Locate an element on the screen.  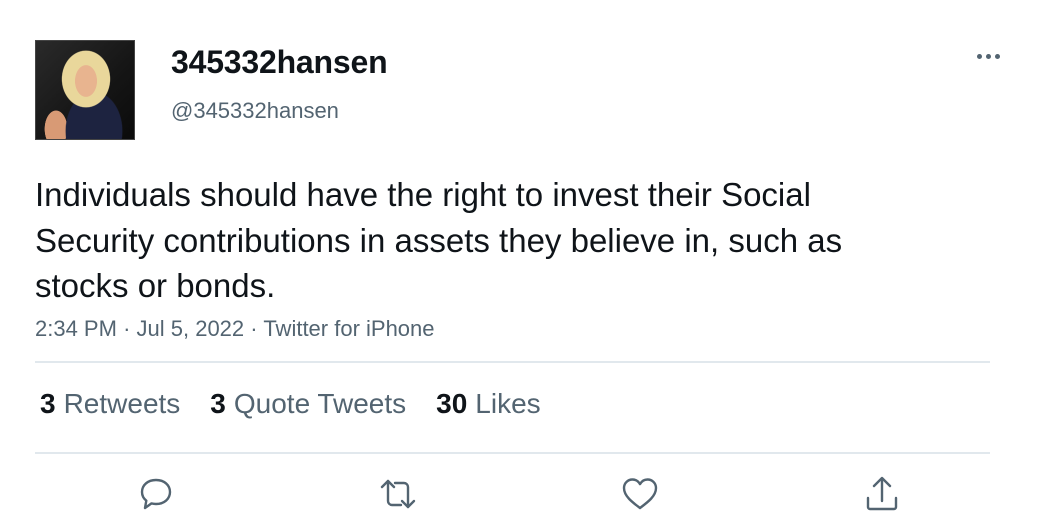
retweets-stat: 3 Retweets is located at coordinates (110, 404).